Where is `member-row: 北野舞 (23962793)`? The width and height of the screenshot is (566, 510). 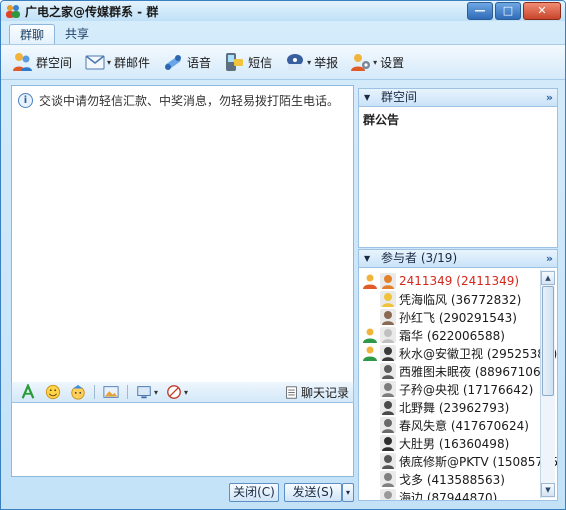 member-row: 北野舞 (23962793) is located at coordinates (434, 407).